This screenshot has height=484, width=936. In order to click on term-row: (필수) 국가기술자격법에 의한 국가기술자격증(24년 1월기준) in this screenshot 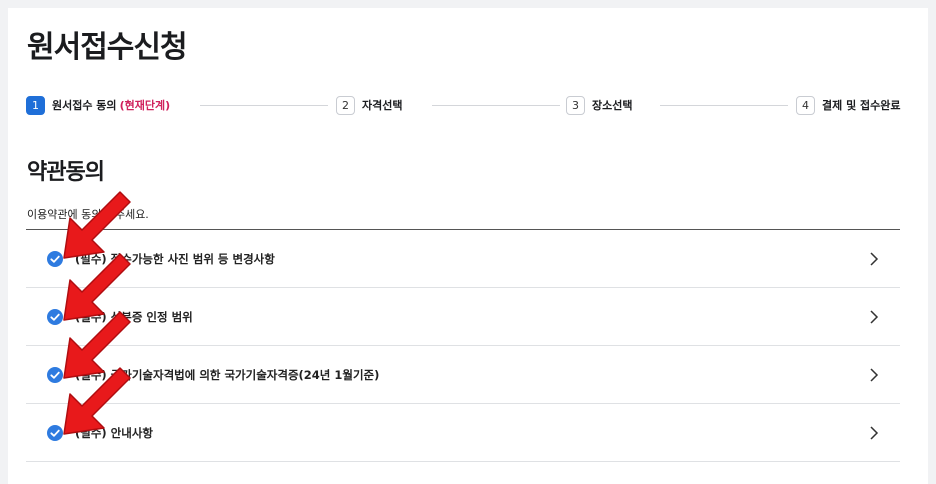, I will do `click(463, 375)`.